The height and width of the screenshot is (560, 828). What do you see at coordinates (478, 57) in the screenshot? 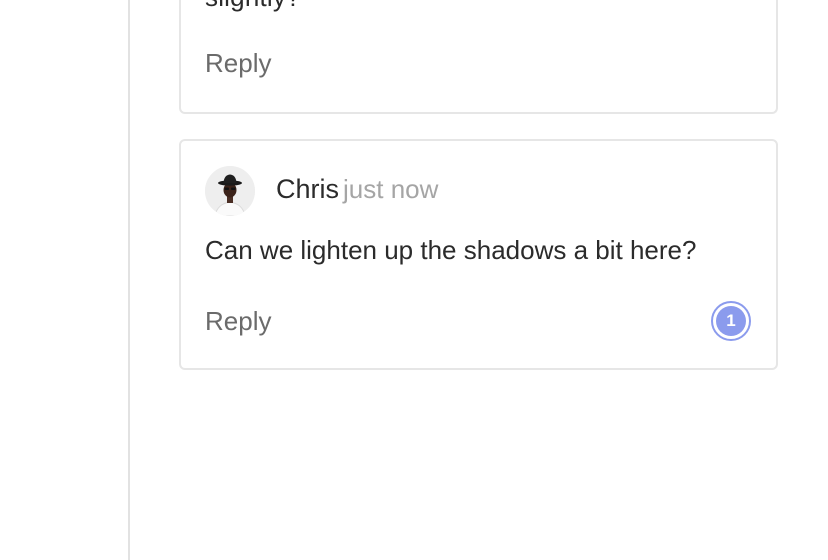
I see `previous-comment-card: slightly? Reply` at bounding box center [478, 57].